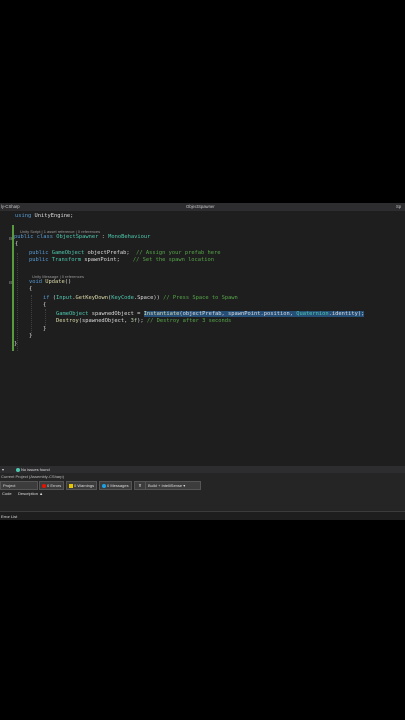 The width and height of the screenshot is (405, 720). What do you see at coordinates (202, 469) in the screenshot?
I see `editor-status-bar: ▾ No issues found` at bounding box center [202, 469].